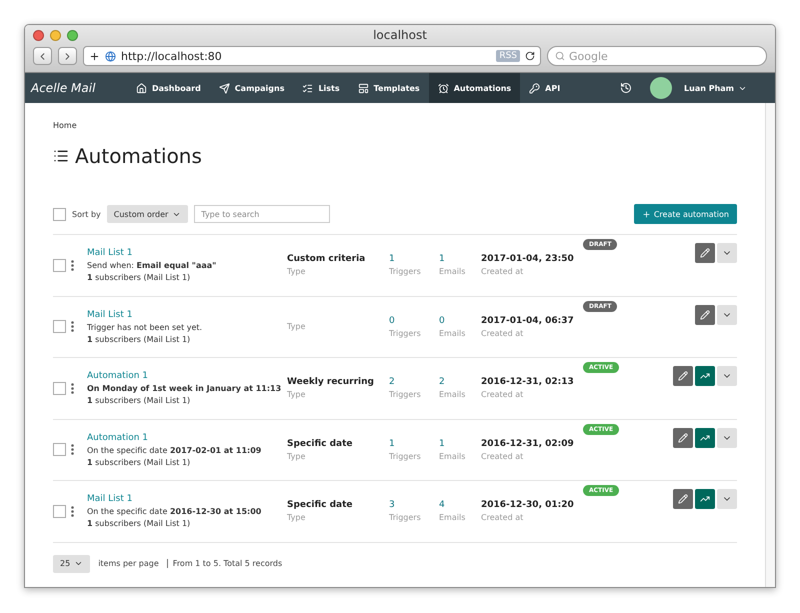  What do you see at coordinates (321, 88) in the screenshot?
I see `nav-item: Lists` at bounding box center [321, 88].